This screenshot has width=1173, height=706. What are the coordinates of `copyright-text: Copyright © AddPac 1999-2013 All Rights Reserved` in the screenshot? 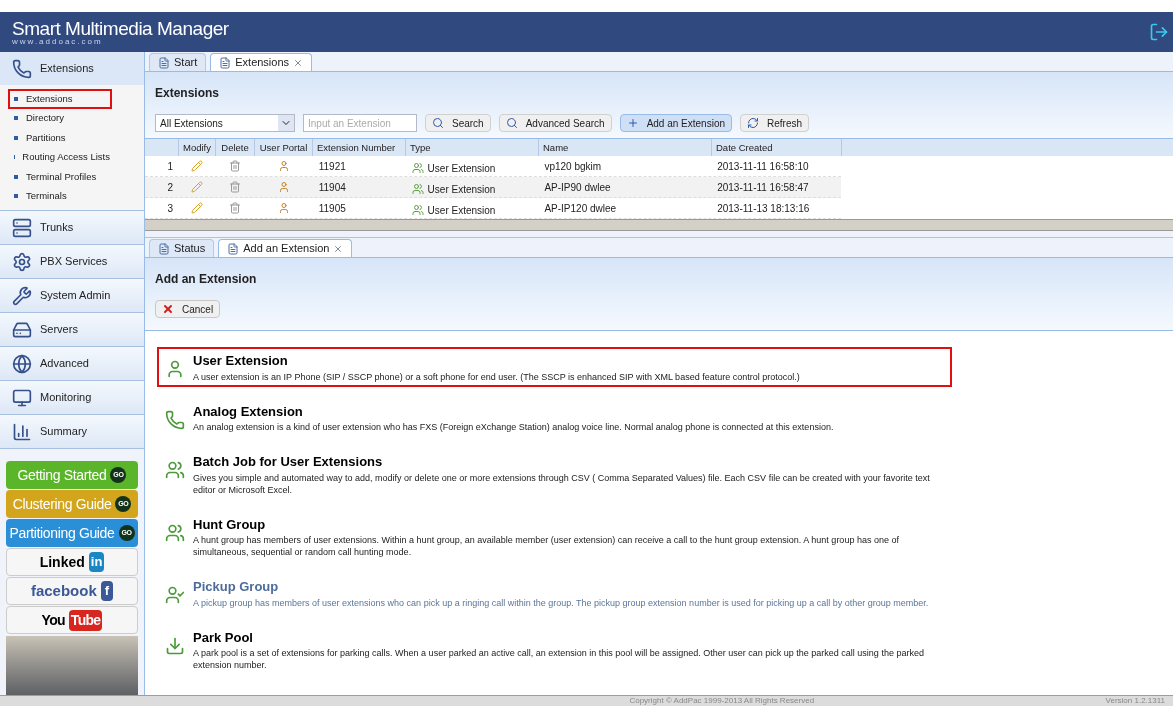 It's located at (721, 700).